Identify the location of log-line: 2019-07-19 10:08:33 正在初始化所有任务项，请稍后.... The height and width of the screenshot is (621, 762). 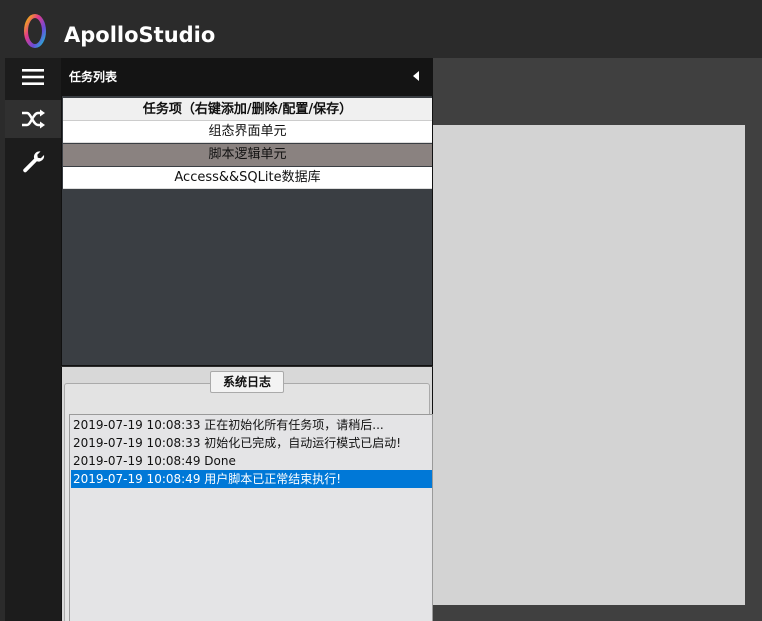
(251, 425).